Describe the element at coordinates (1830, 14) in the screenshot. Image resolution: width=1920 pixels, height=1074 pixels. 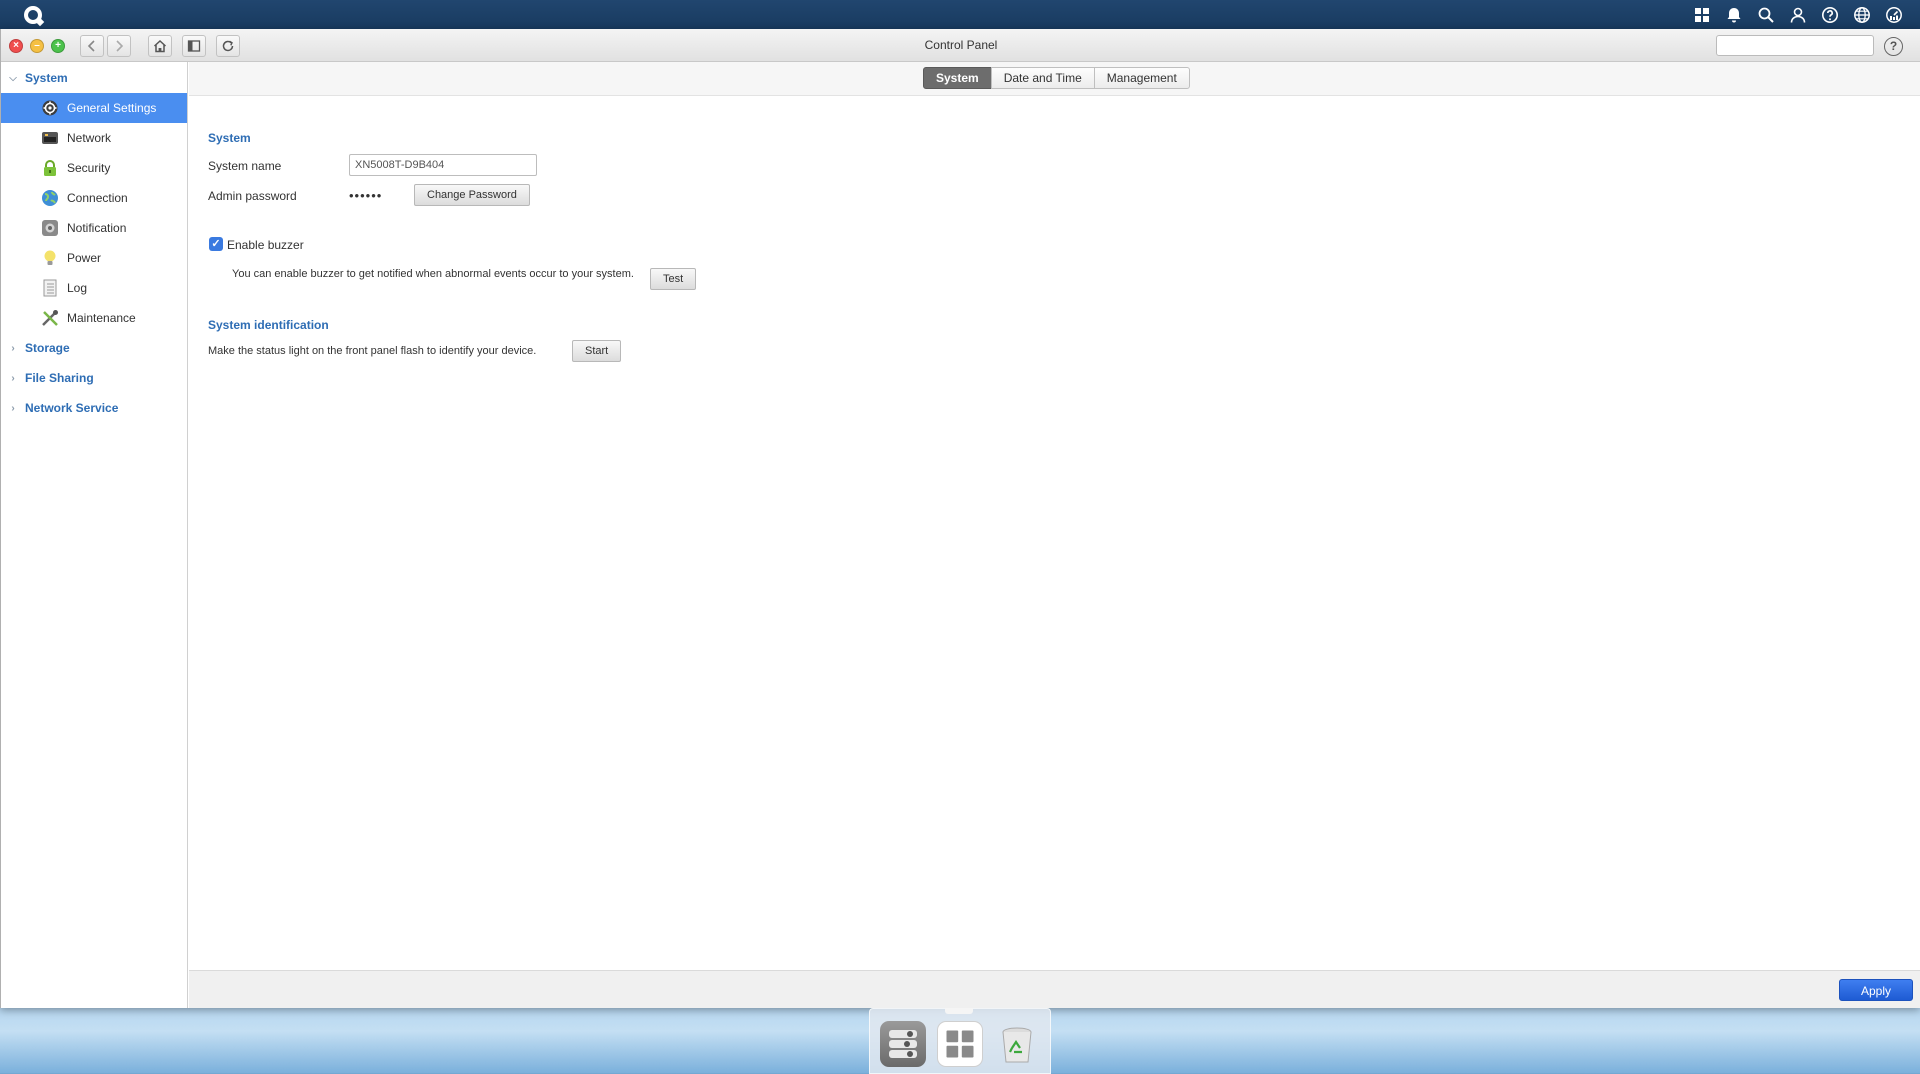
I see `help-circle-icon` at that location.